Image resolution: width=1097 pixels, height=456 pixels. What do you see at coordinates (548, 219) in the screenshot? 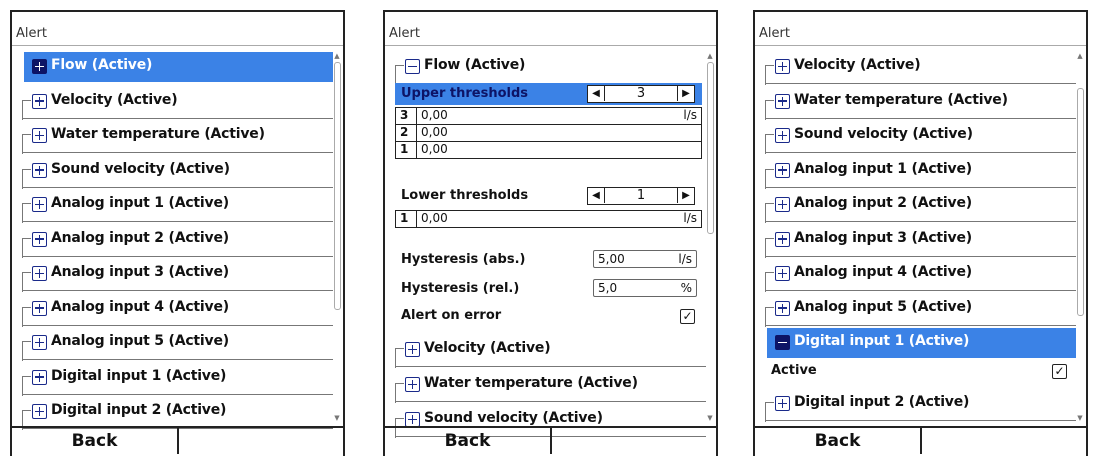
I see `table-row: 1 0,00 l/s` at bounding box center [548, 219].